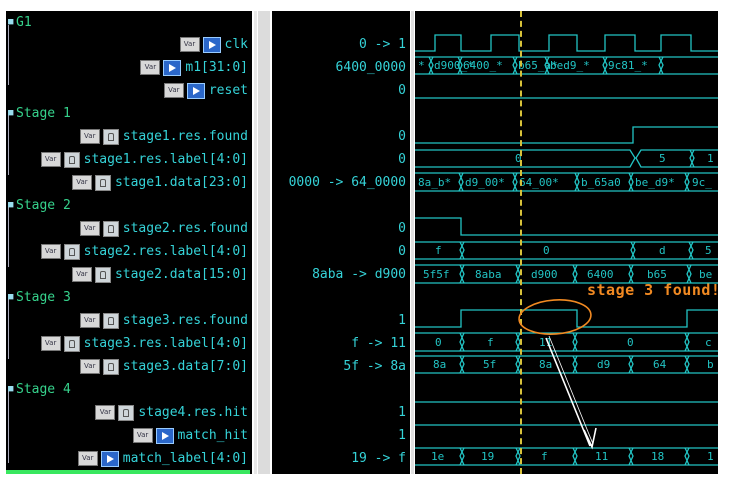  I want to click on match-label-seg-4: 18, so click(657, 456).